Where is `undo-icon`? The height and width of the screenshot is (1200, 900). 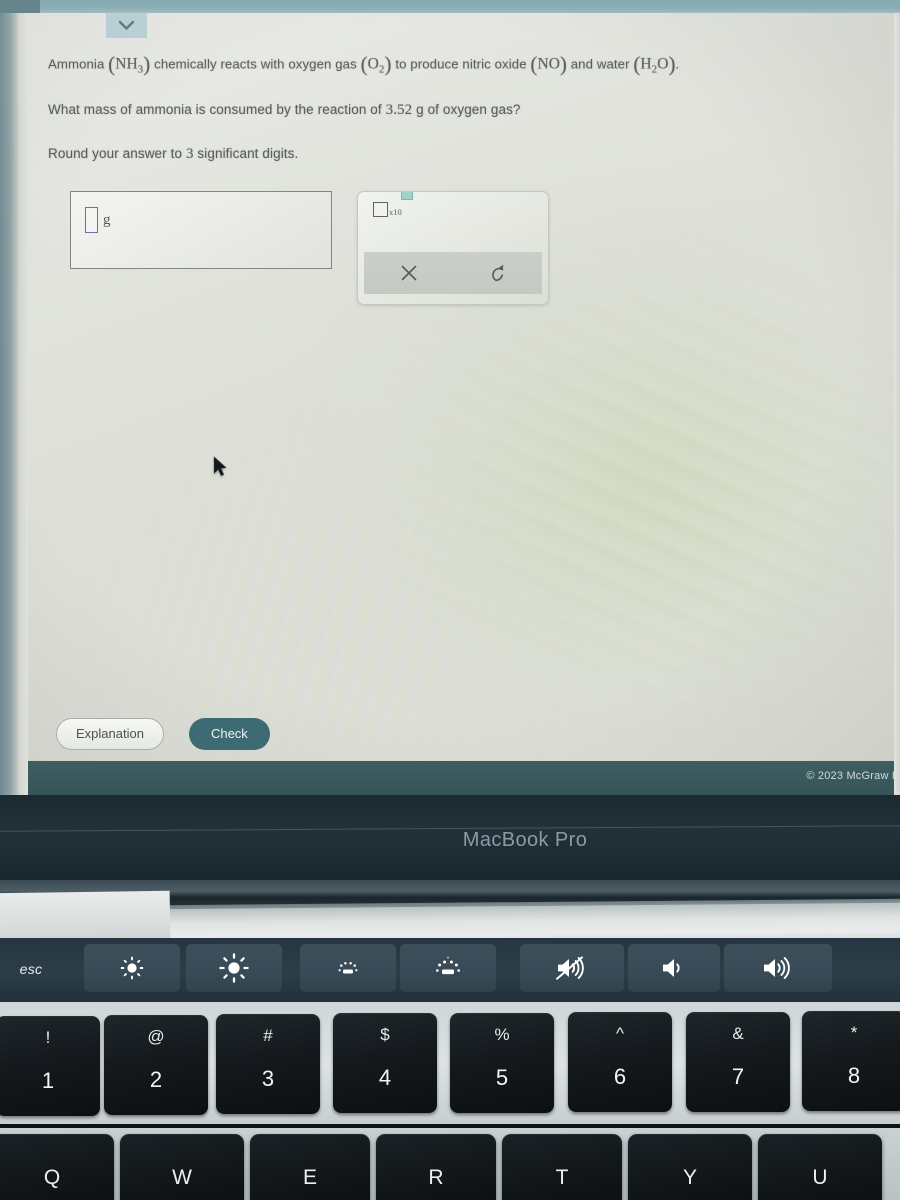 undo-icon is located at coordinates (498, 273).